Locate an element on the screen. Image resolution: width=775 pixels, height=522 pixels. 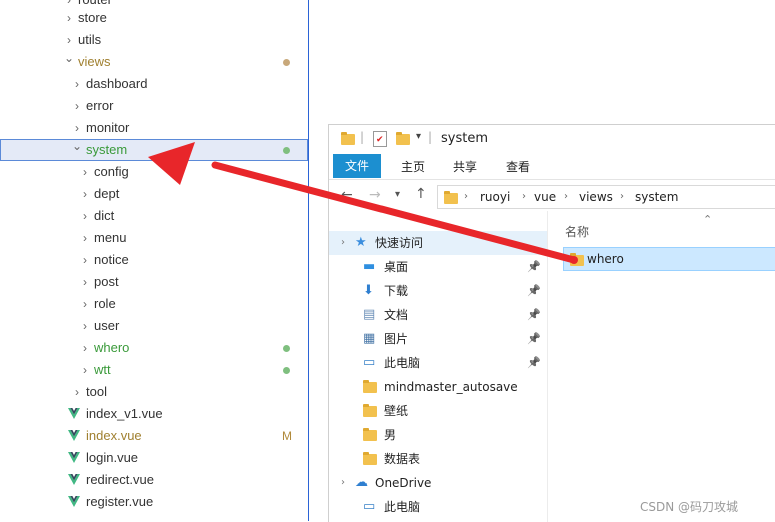
tree-folder-monitor: › monitor is located at coordinates (154, 128).